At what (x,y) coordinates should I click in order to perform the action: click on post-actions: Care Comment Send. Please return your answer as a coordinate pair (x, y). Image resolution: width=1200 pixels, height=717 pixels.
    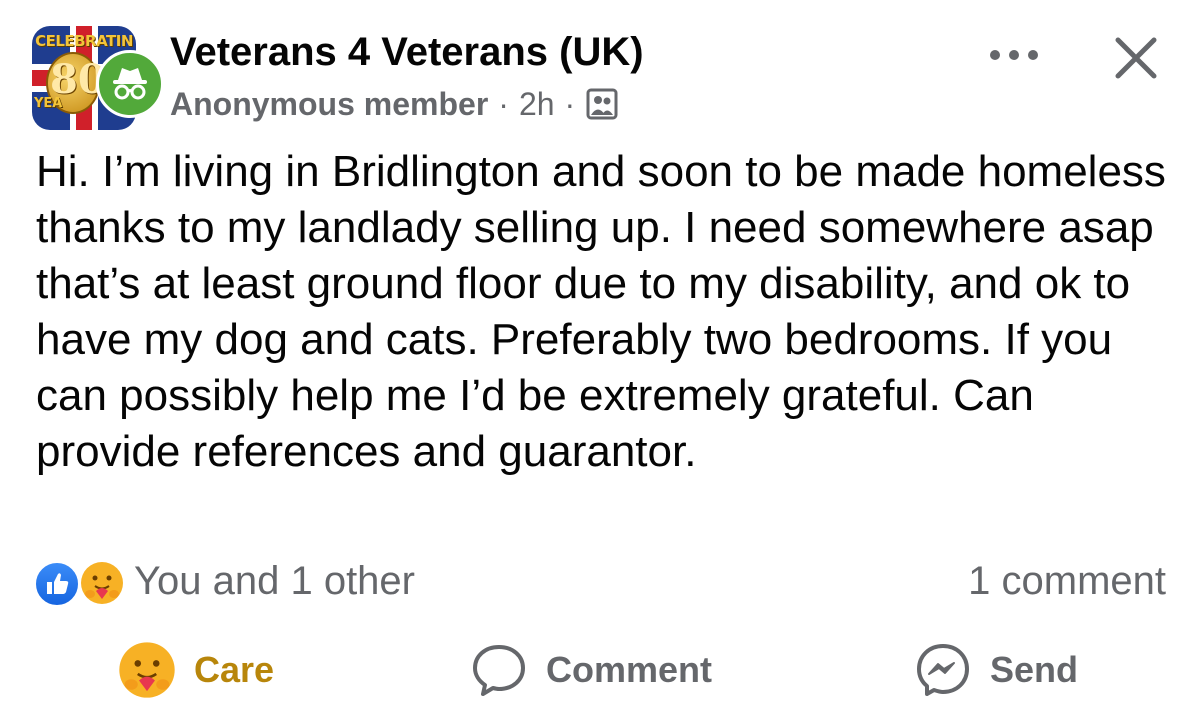
    Looking at the image, I should click on (600, 670).